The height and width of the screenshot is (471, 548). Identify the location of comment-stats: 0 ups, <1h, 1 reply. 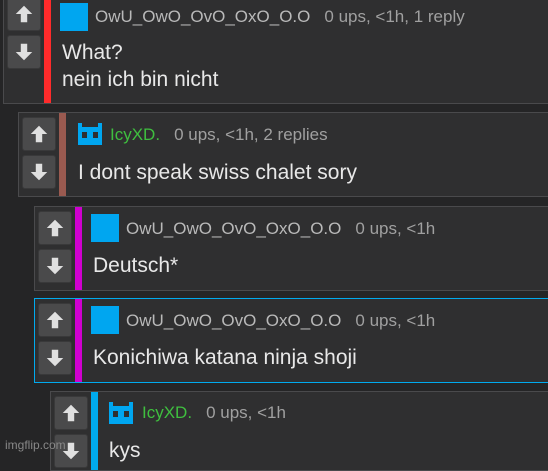
(394, 16).